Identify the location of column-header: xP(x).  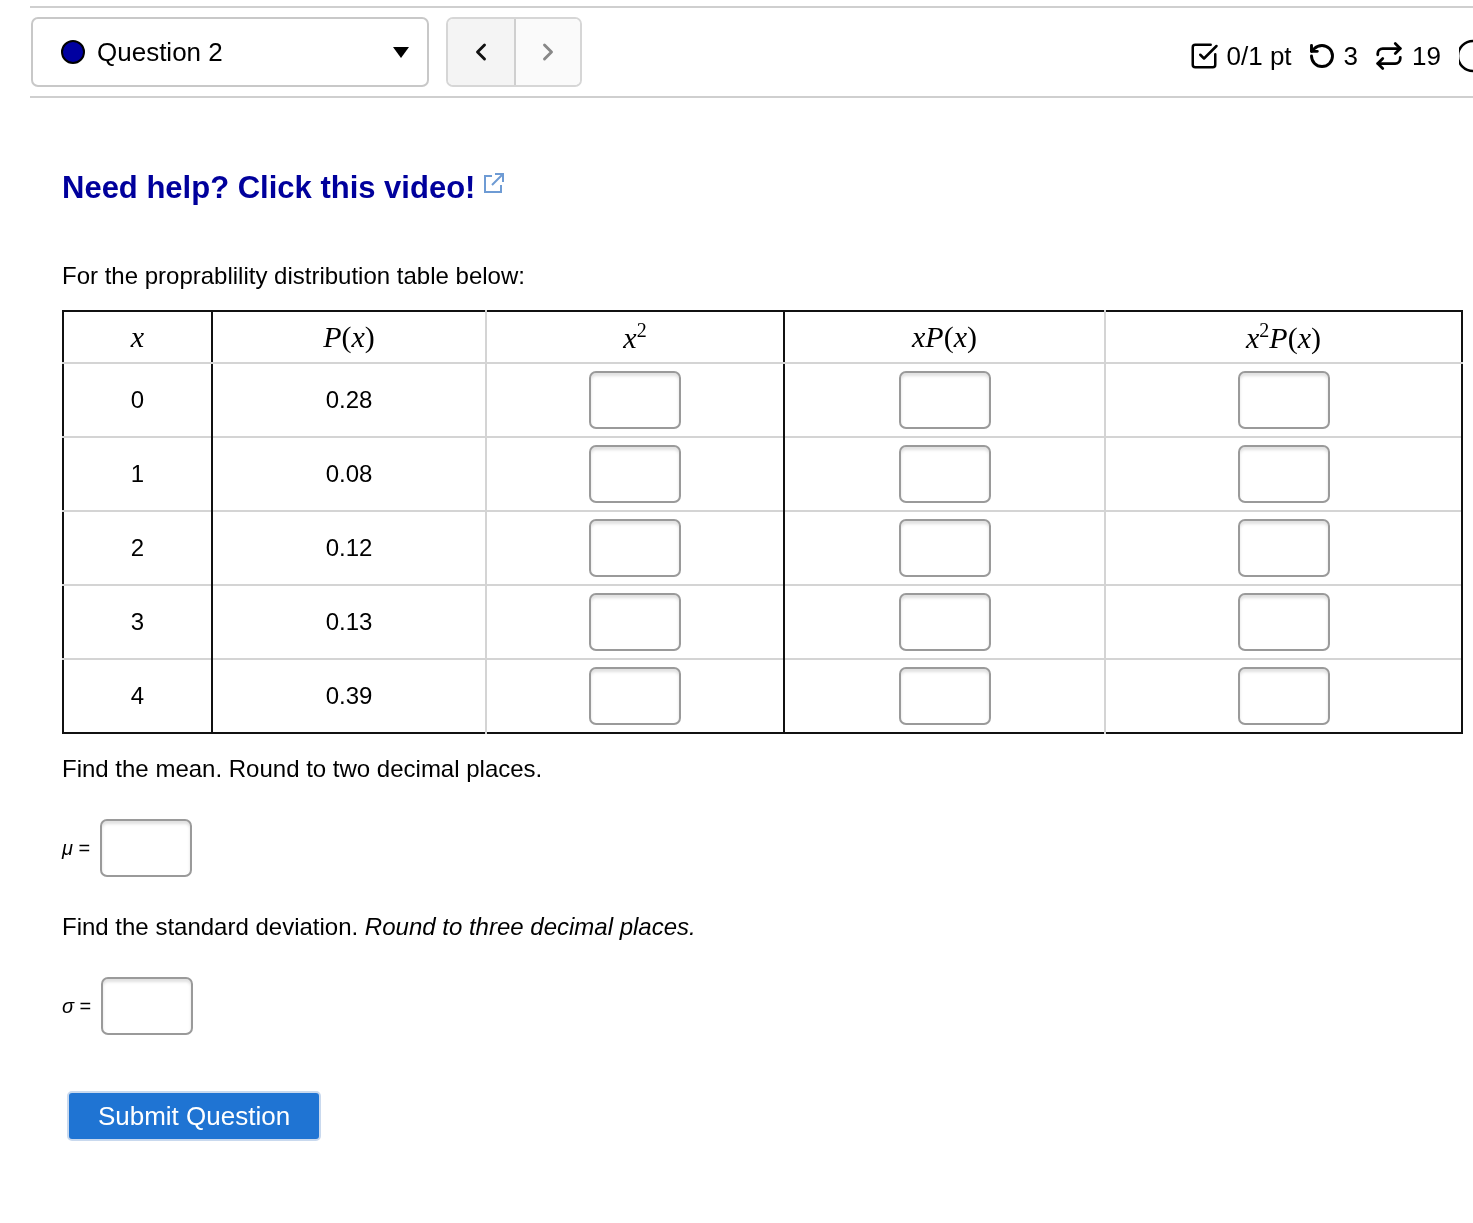
(944, 337).